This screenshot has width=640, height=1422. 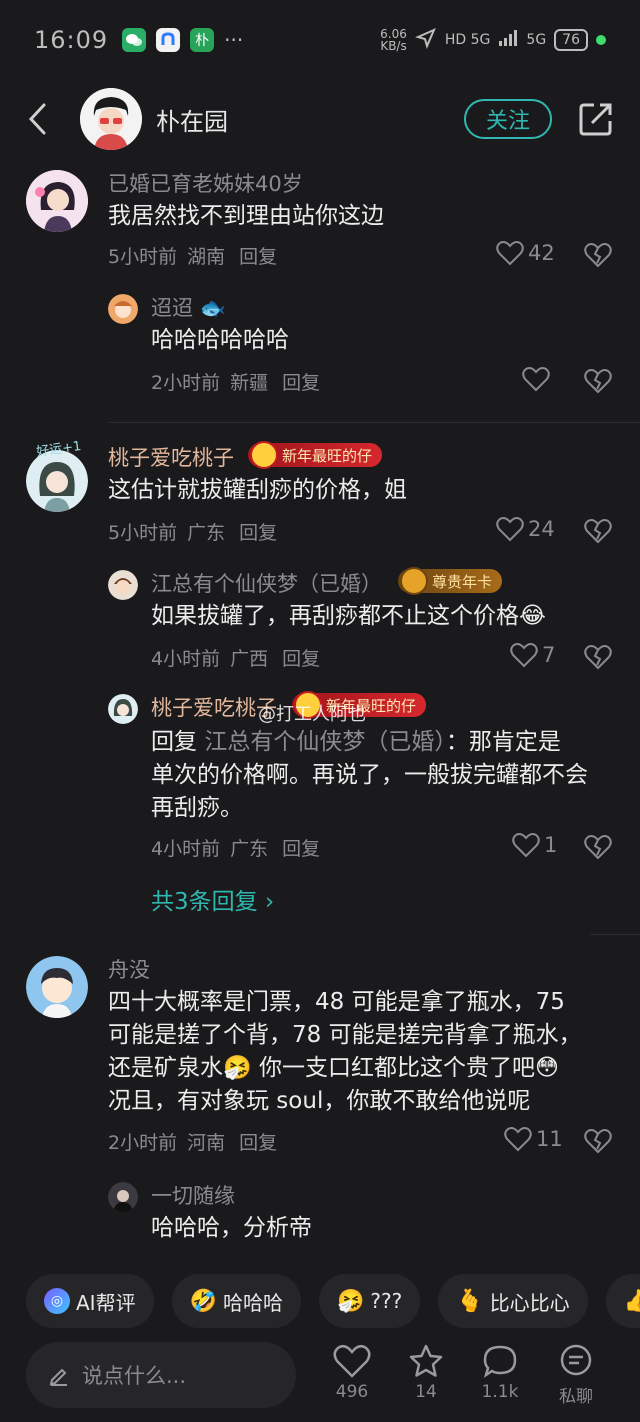 What do you see at coordinates (571, 40) in the screenshot?
I see `battery-indicator: 76` at bounding box center [571, 40].